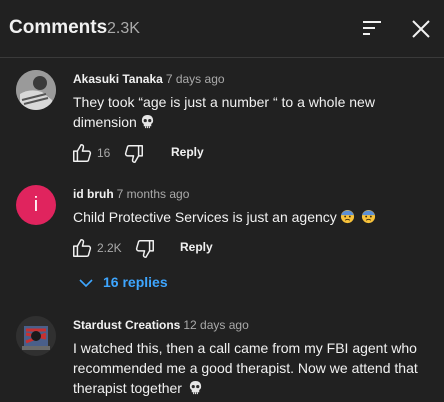 The height and width of the screenshot is (402, 444). What do you see at coordinates (421, 29) in the screenshot?
I see `close-icon` at bounding box center [421, 29].